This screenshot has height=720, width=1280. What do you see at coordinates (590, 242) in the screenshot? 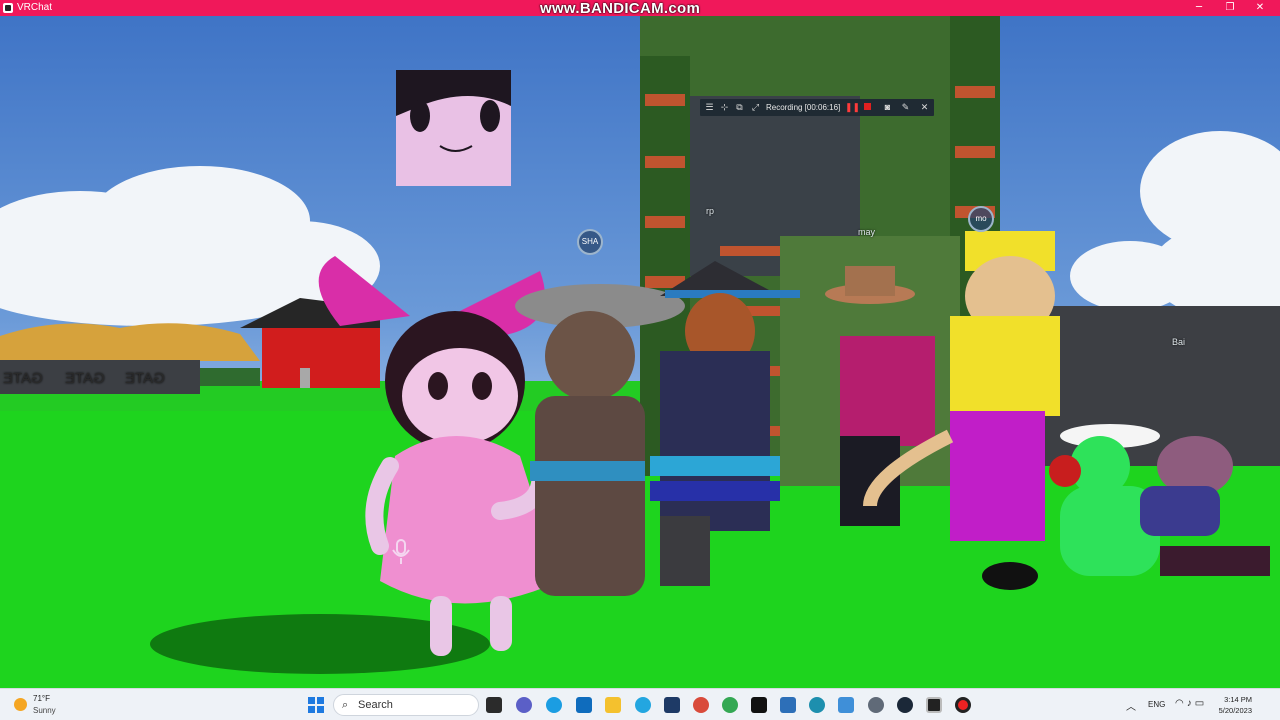
I see `nameplate-sha: SHA` at bounding box center [590, 242].